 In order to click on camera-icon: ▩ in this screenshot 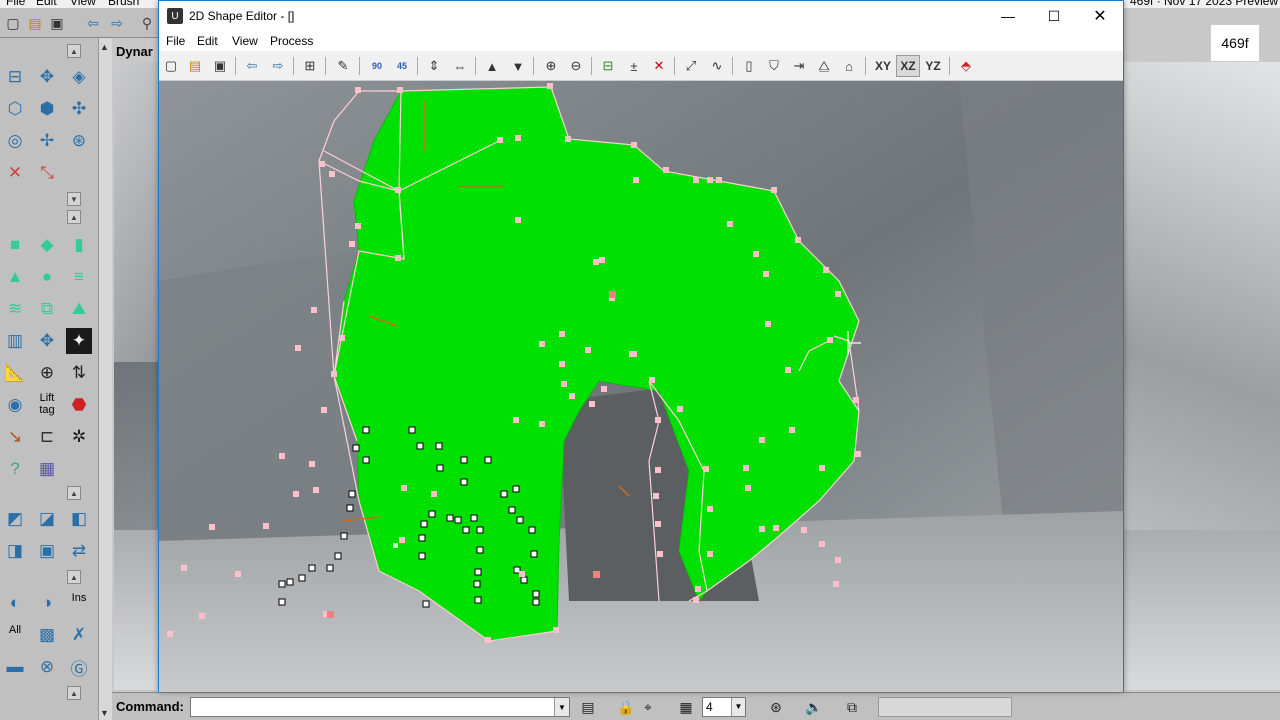, I will do `click(47, 635)`.